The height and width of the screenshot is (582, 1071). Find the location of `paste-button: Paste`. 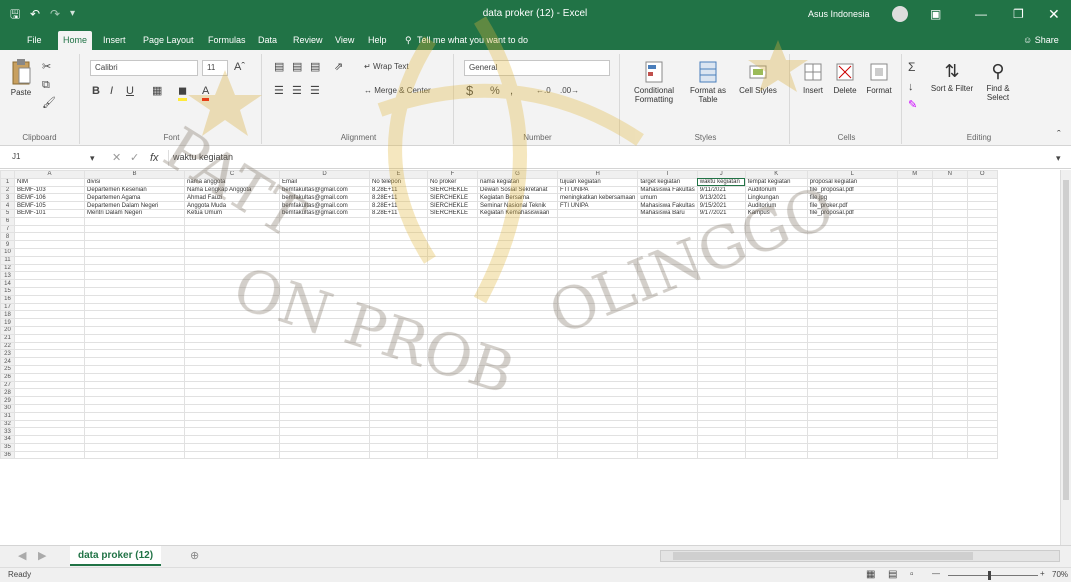

paste-button: Paste is located at coordinates (21, 77).